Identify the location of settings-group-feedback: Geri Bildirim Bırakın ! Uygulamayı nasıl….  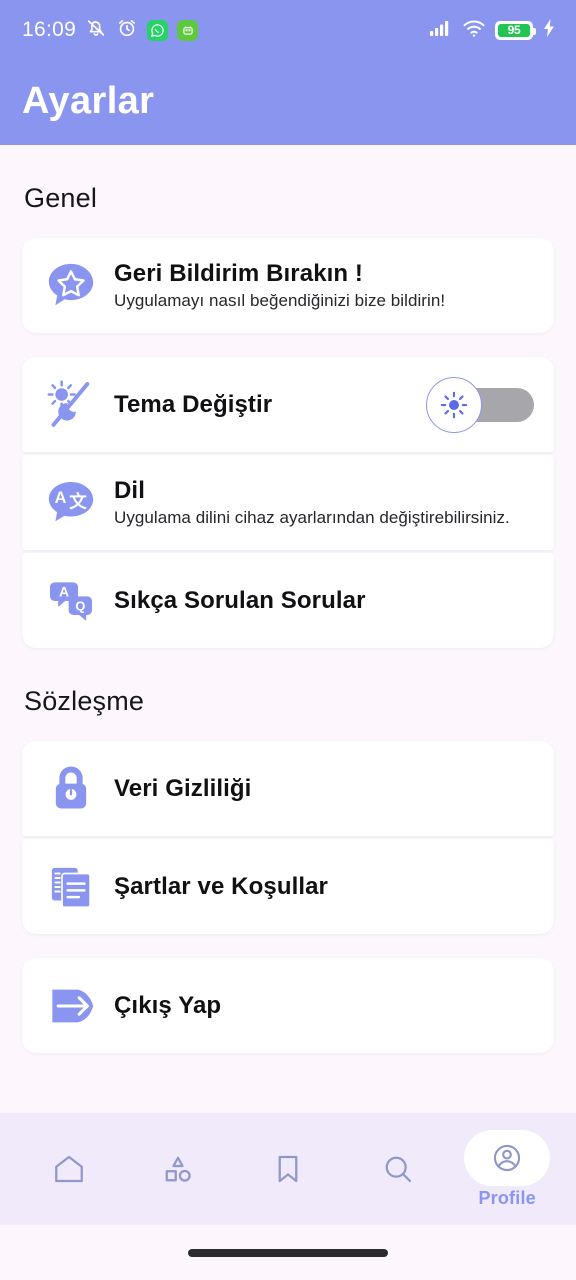
(288, 285).